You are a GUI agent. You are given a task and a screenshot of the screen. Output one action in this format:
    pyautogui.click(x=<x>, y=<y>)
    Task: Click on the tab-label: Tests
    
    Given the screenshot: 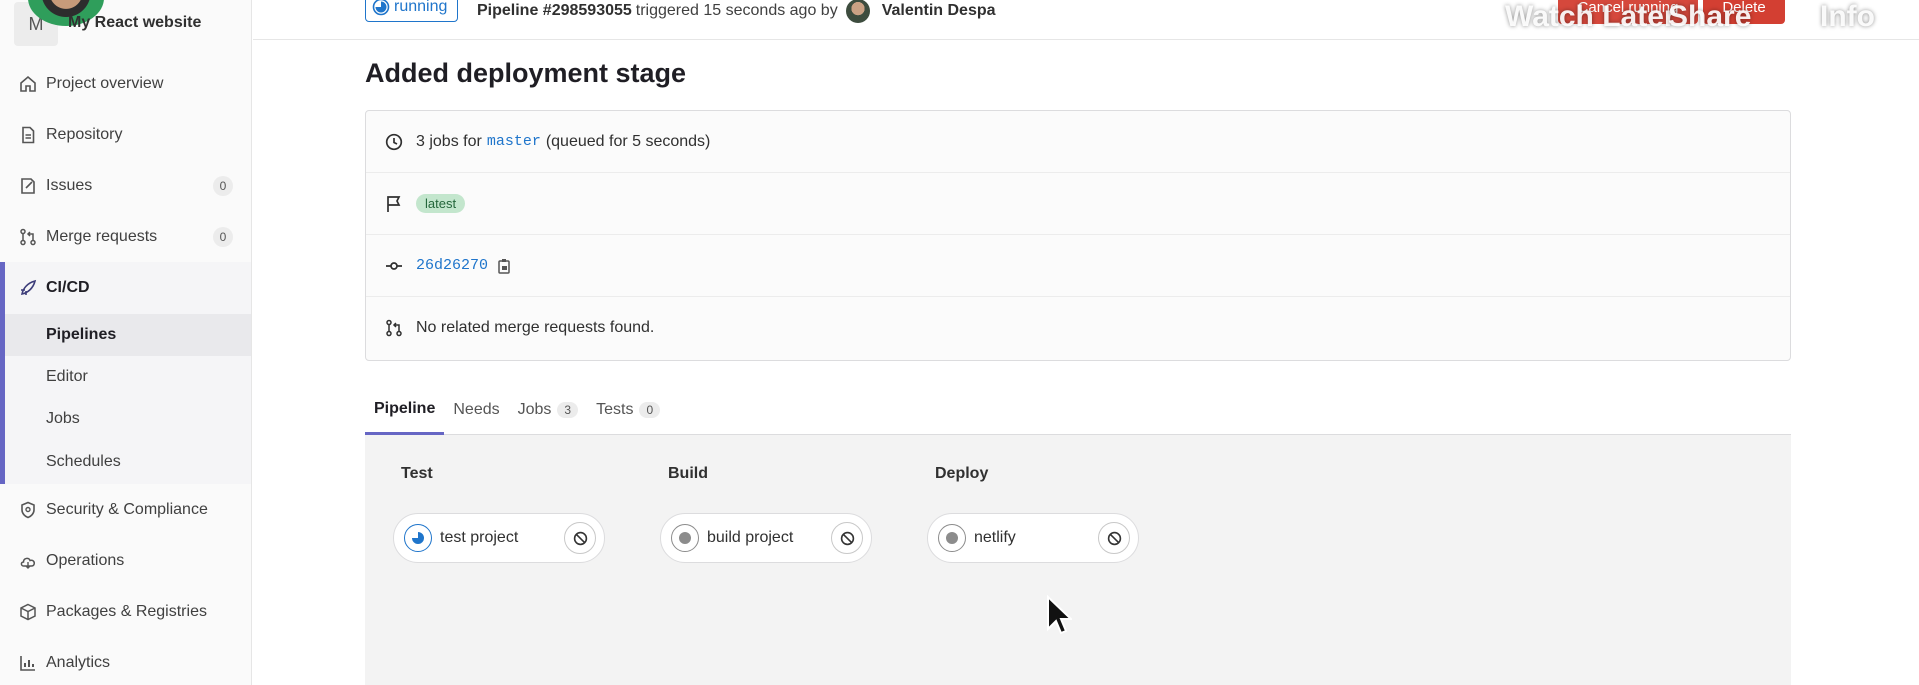 What is the action you would take?
    pyautogui.click(x=615, y=409)
    